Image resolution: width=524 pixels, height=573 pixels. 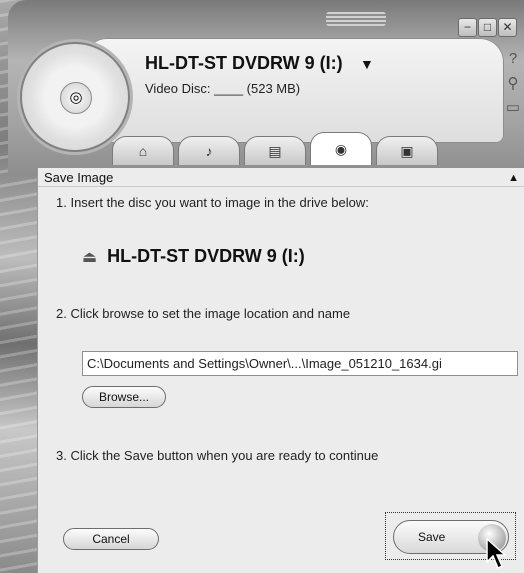 What do you see at coordinates (206, 256) in the screenshot?
I see `source-drive-name: HL-DT-ST DVDRW 9 (I:)` at bounding box center [206, 256].